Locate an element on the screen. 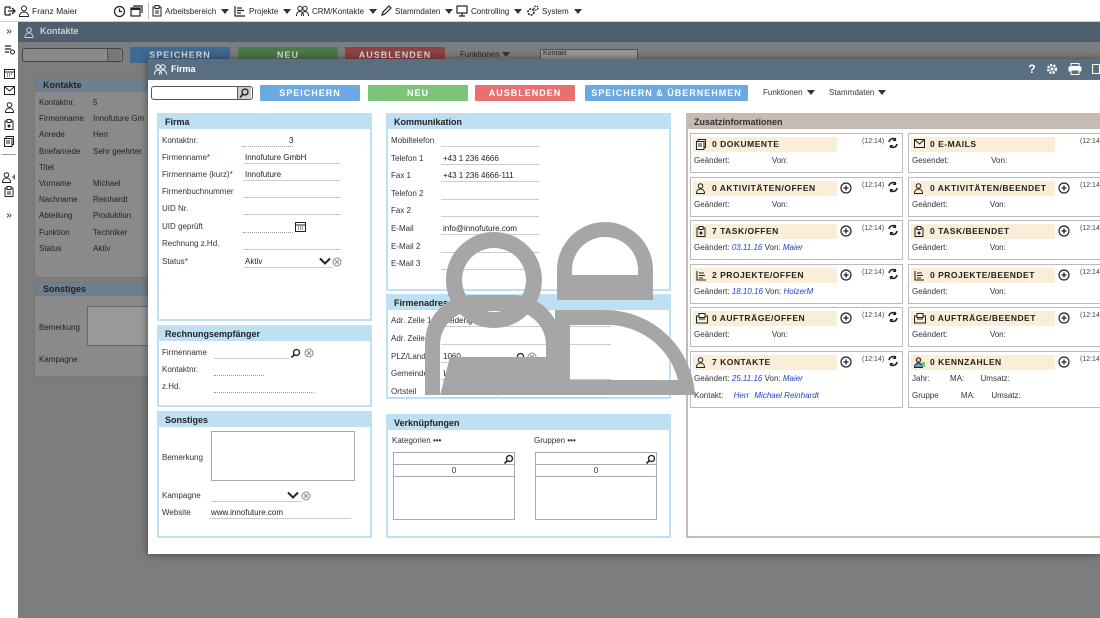 Image resolution: width=1100 pixels, height=618 pixels. gruppen-list: 0 is located at coordinates (596, 486).